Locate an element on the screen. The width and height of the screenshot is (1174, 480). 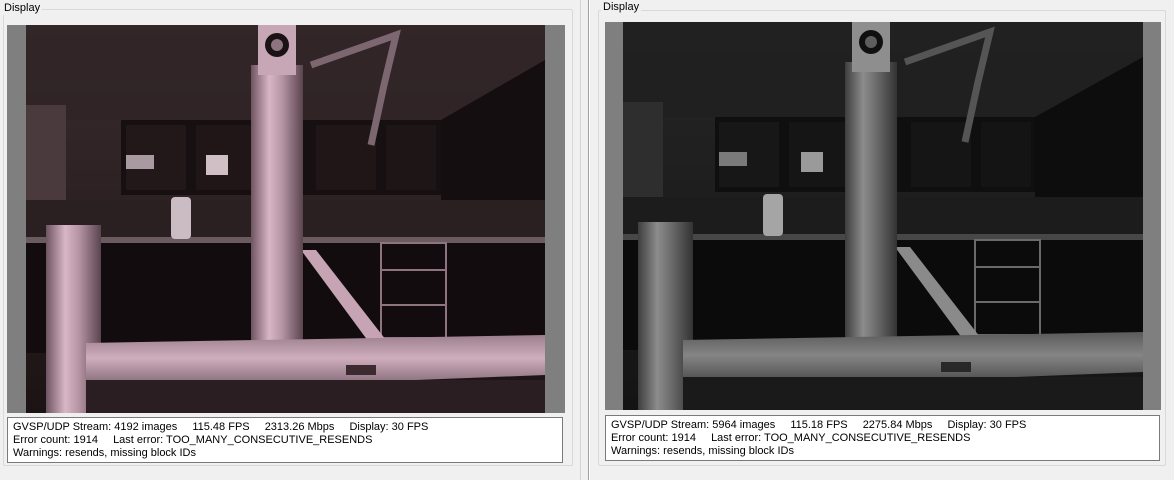
stream-fps: 115.18 FPS is located at coordinates (819, 425).